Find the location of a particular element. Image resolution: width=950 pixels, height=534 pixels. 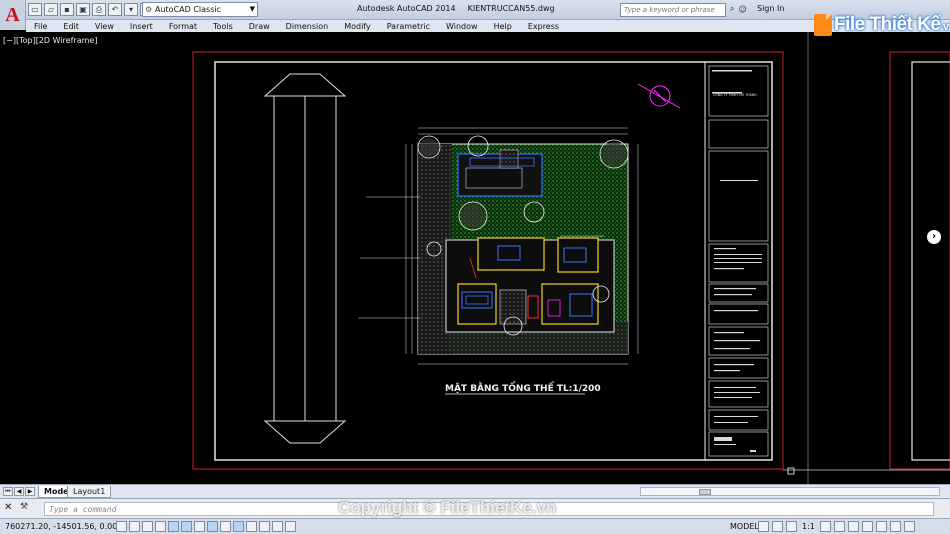

command-input: Type a command is located at coordinates (489, 509).